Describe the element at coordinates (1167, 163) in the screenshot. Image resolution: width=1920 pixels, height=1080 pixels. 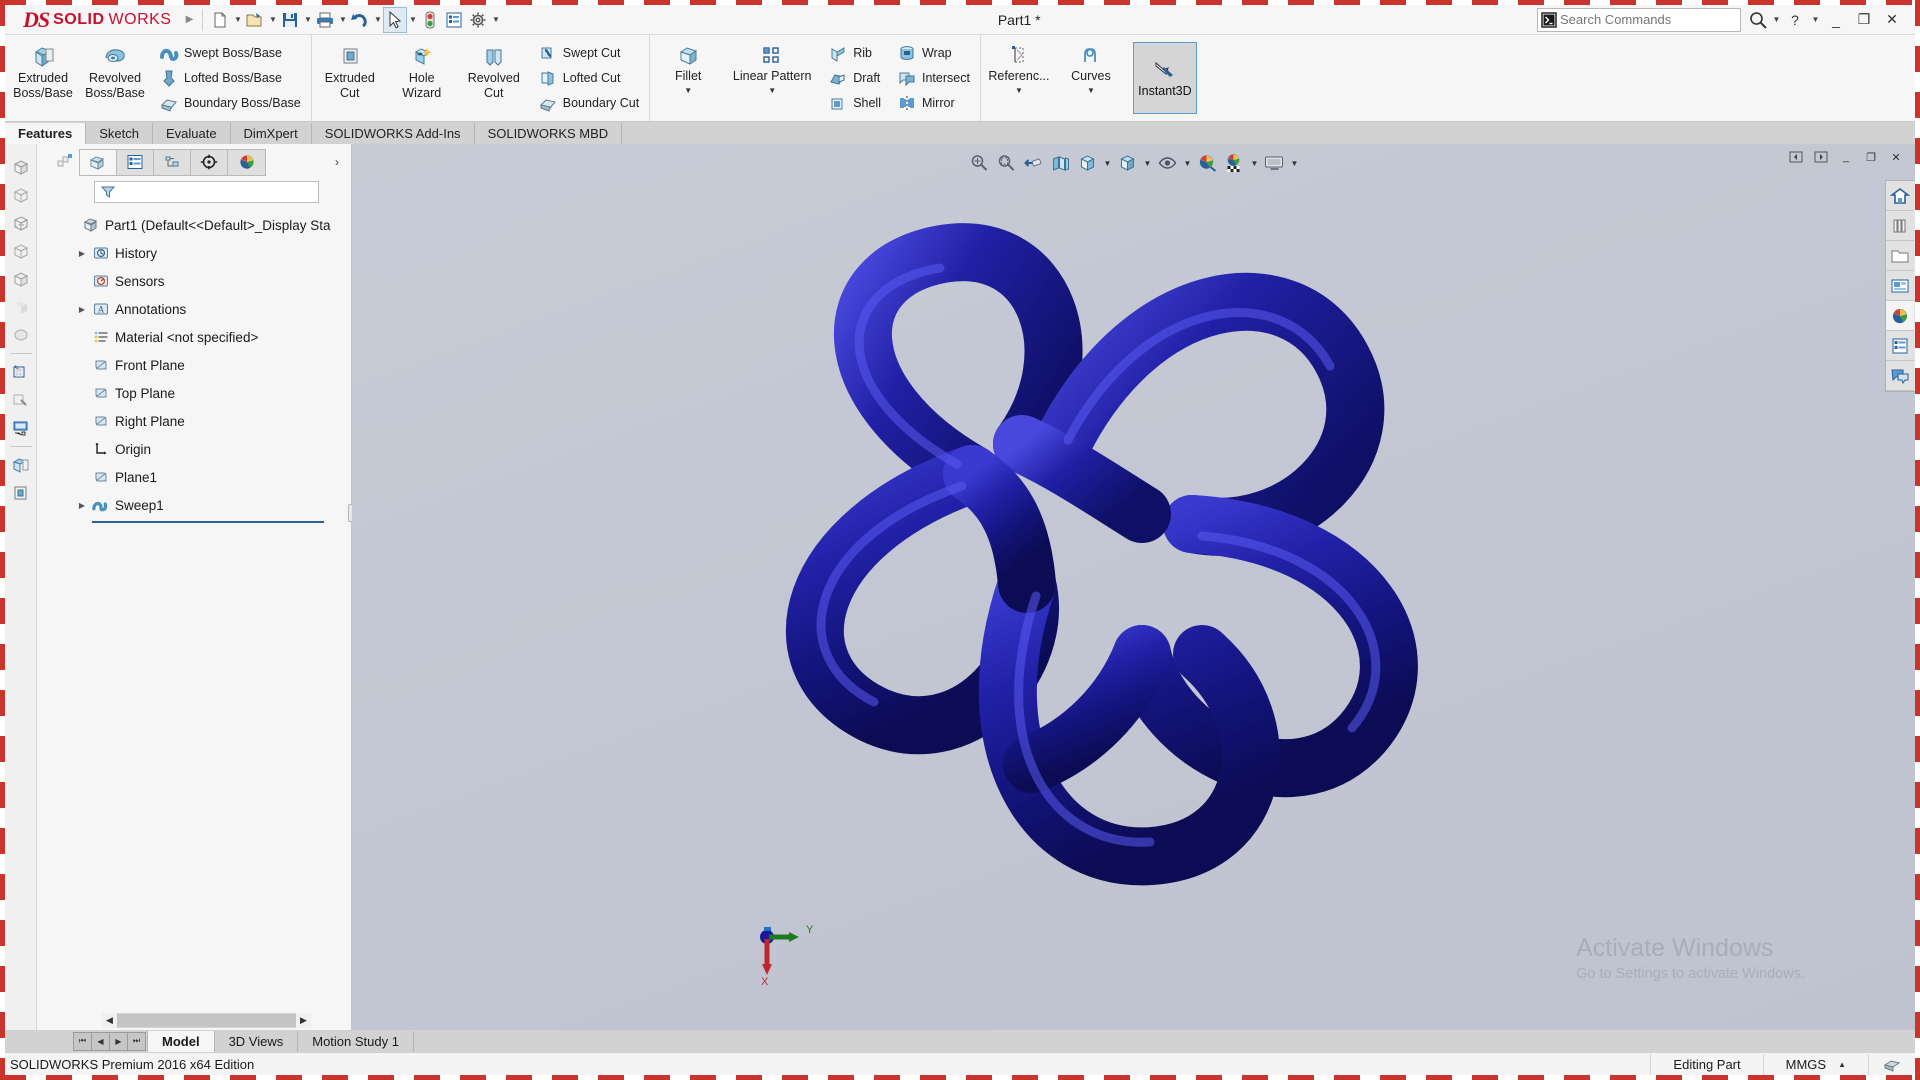
I see `hide-show-items-icon` at that location.